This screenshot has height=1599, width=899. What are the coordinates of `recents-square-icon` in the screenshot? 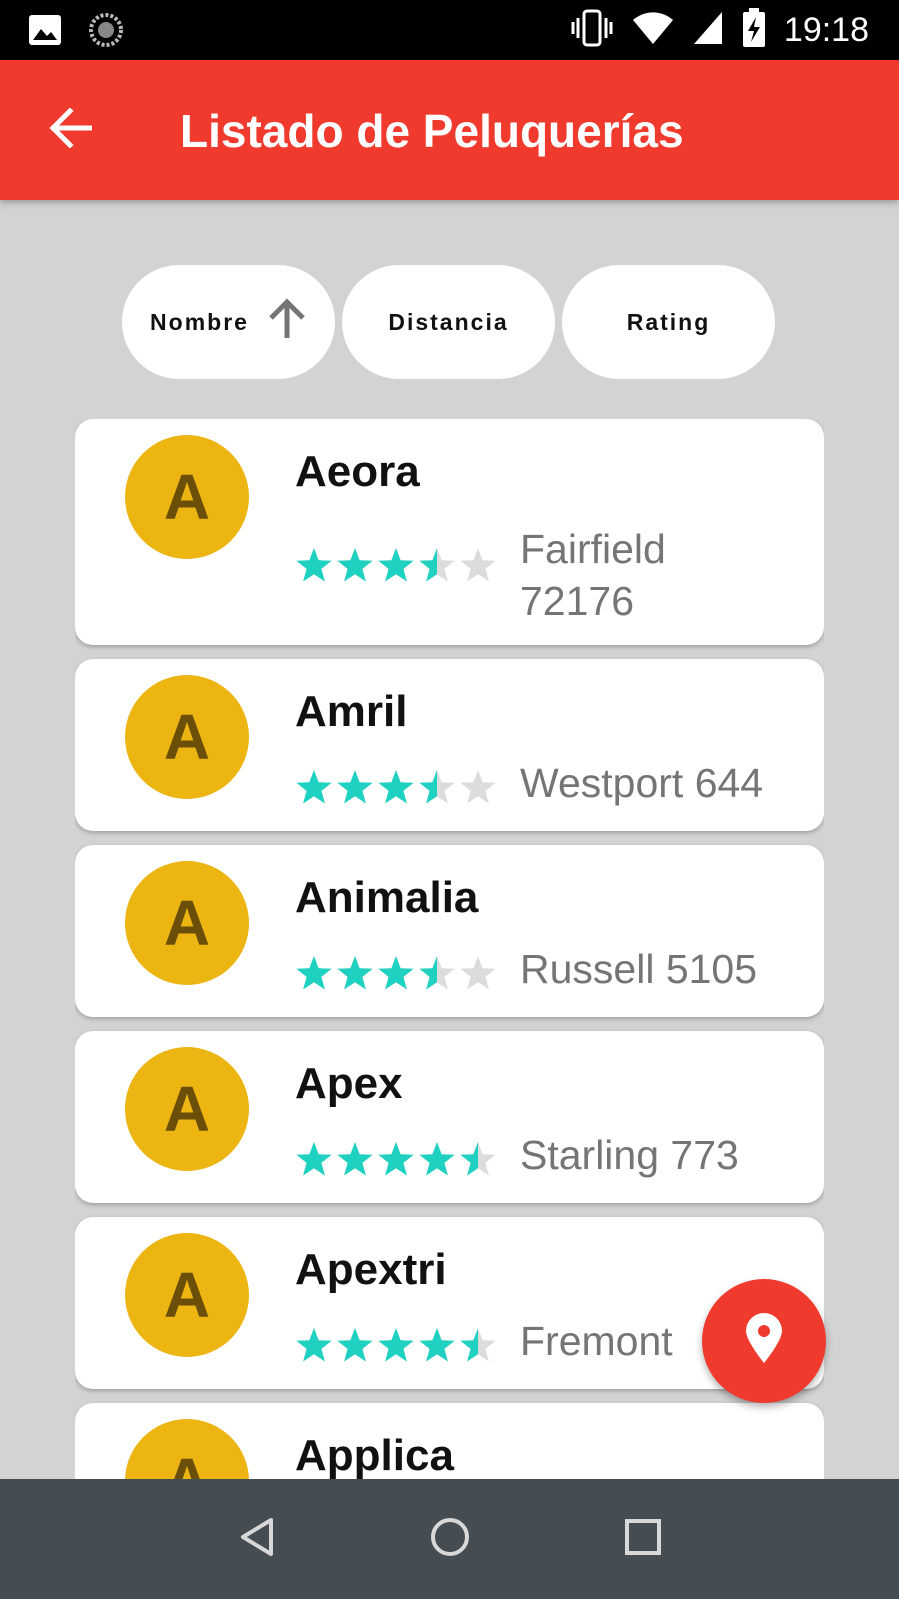 It's located at (643, 1539).